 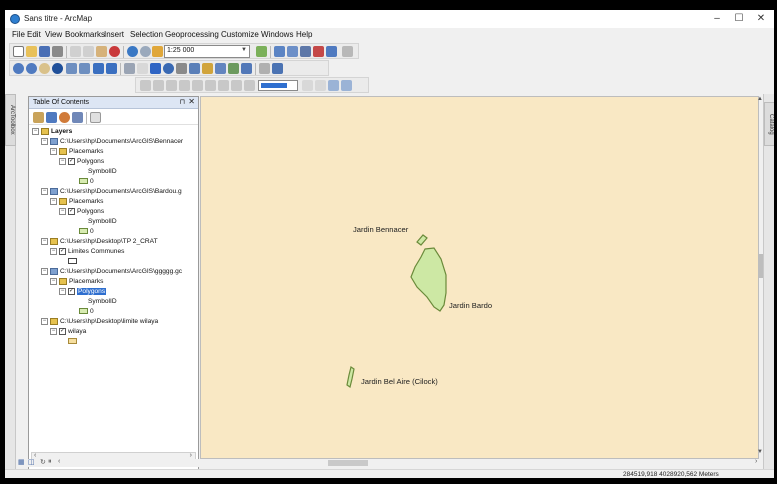 I want to click on print-icon, so click(x=57, y=51).